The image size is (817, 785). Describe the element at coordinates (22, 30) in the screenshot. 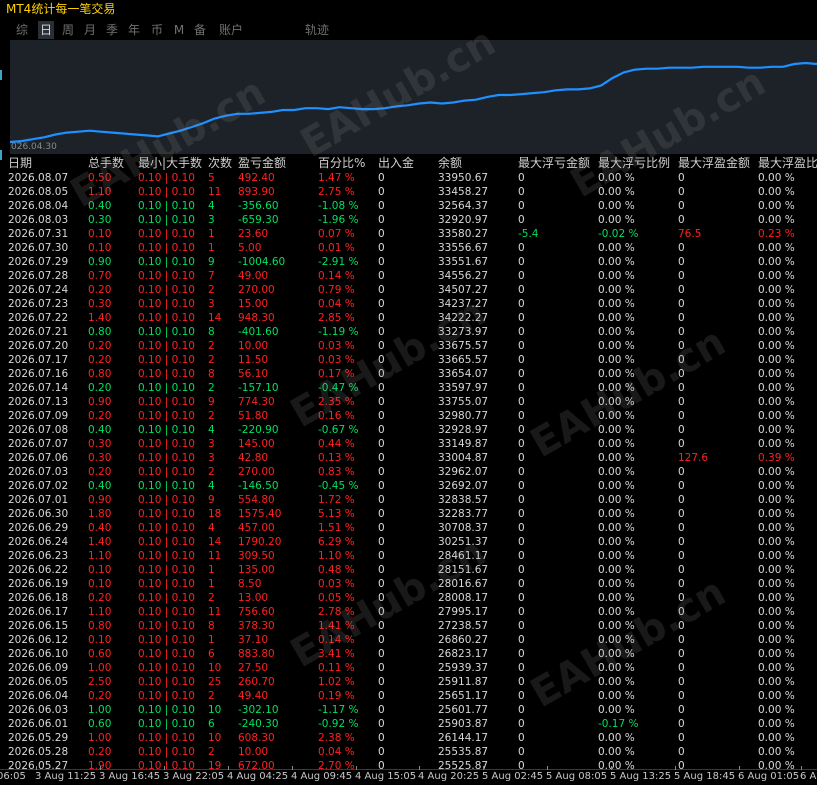

I see `tab-0: 综` at that location.